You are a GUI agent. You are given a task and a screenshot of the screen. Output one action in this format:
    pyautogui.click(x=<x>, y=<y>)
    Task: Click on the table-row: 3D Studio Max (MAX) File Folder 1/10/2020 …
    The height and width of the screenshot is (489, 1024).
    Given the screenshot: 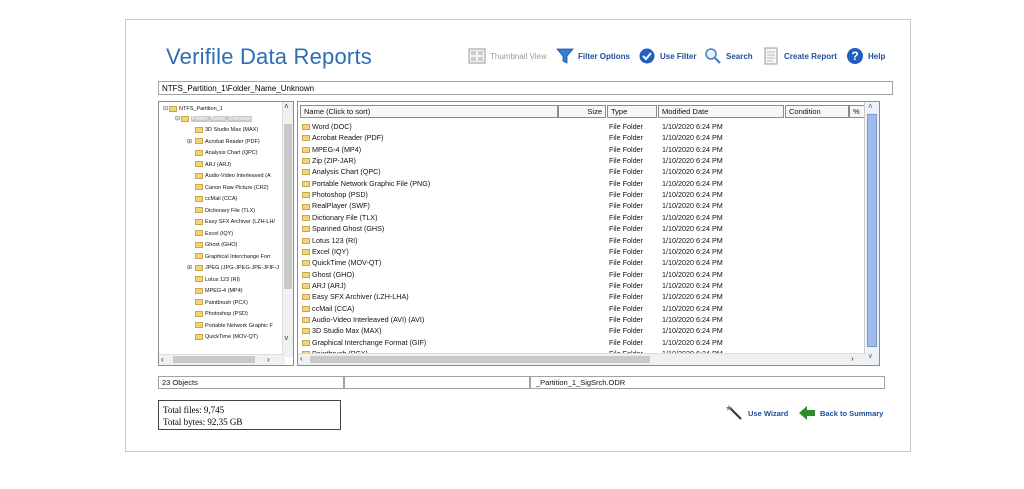 What is the action you would take?
    pyautogui.click(x=578, y=330)
    